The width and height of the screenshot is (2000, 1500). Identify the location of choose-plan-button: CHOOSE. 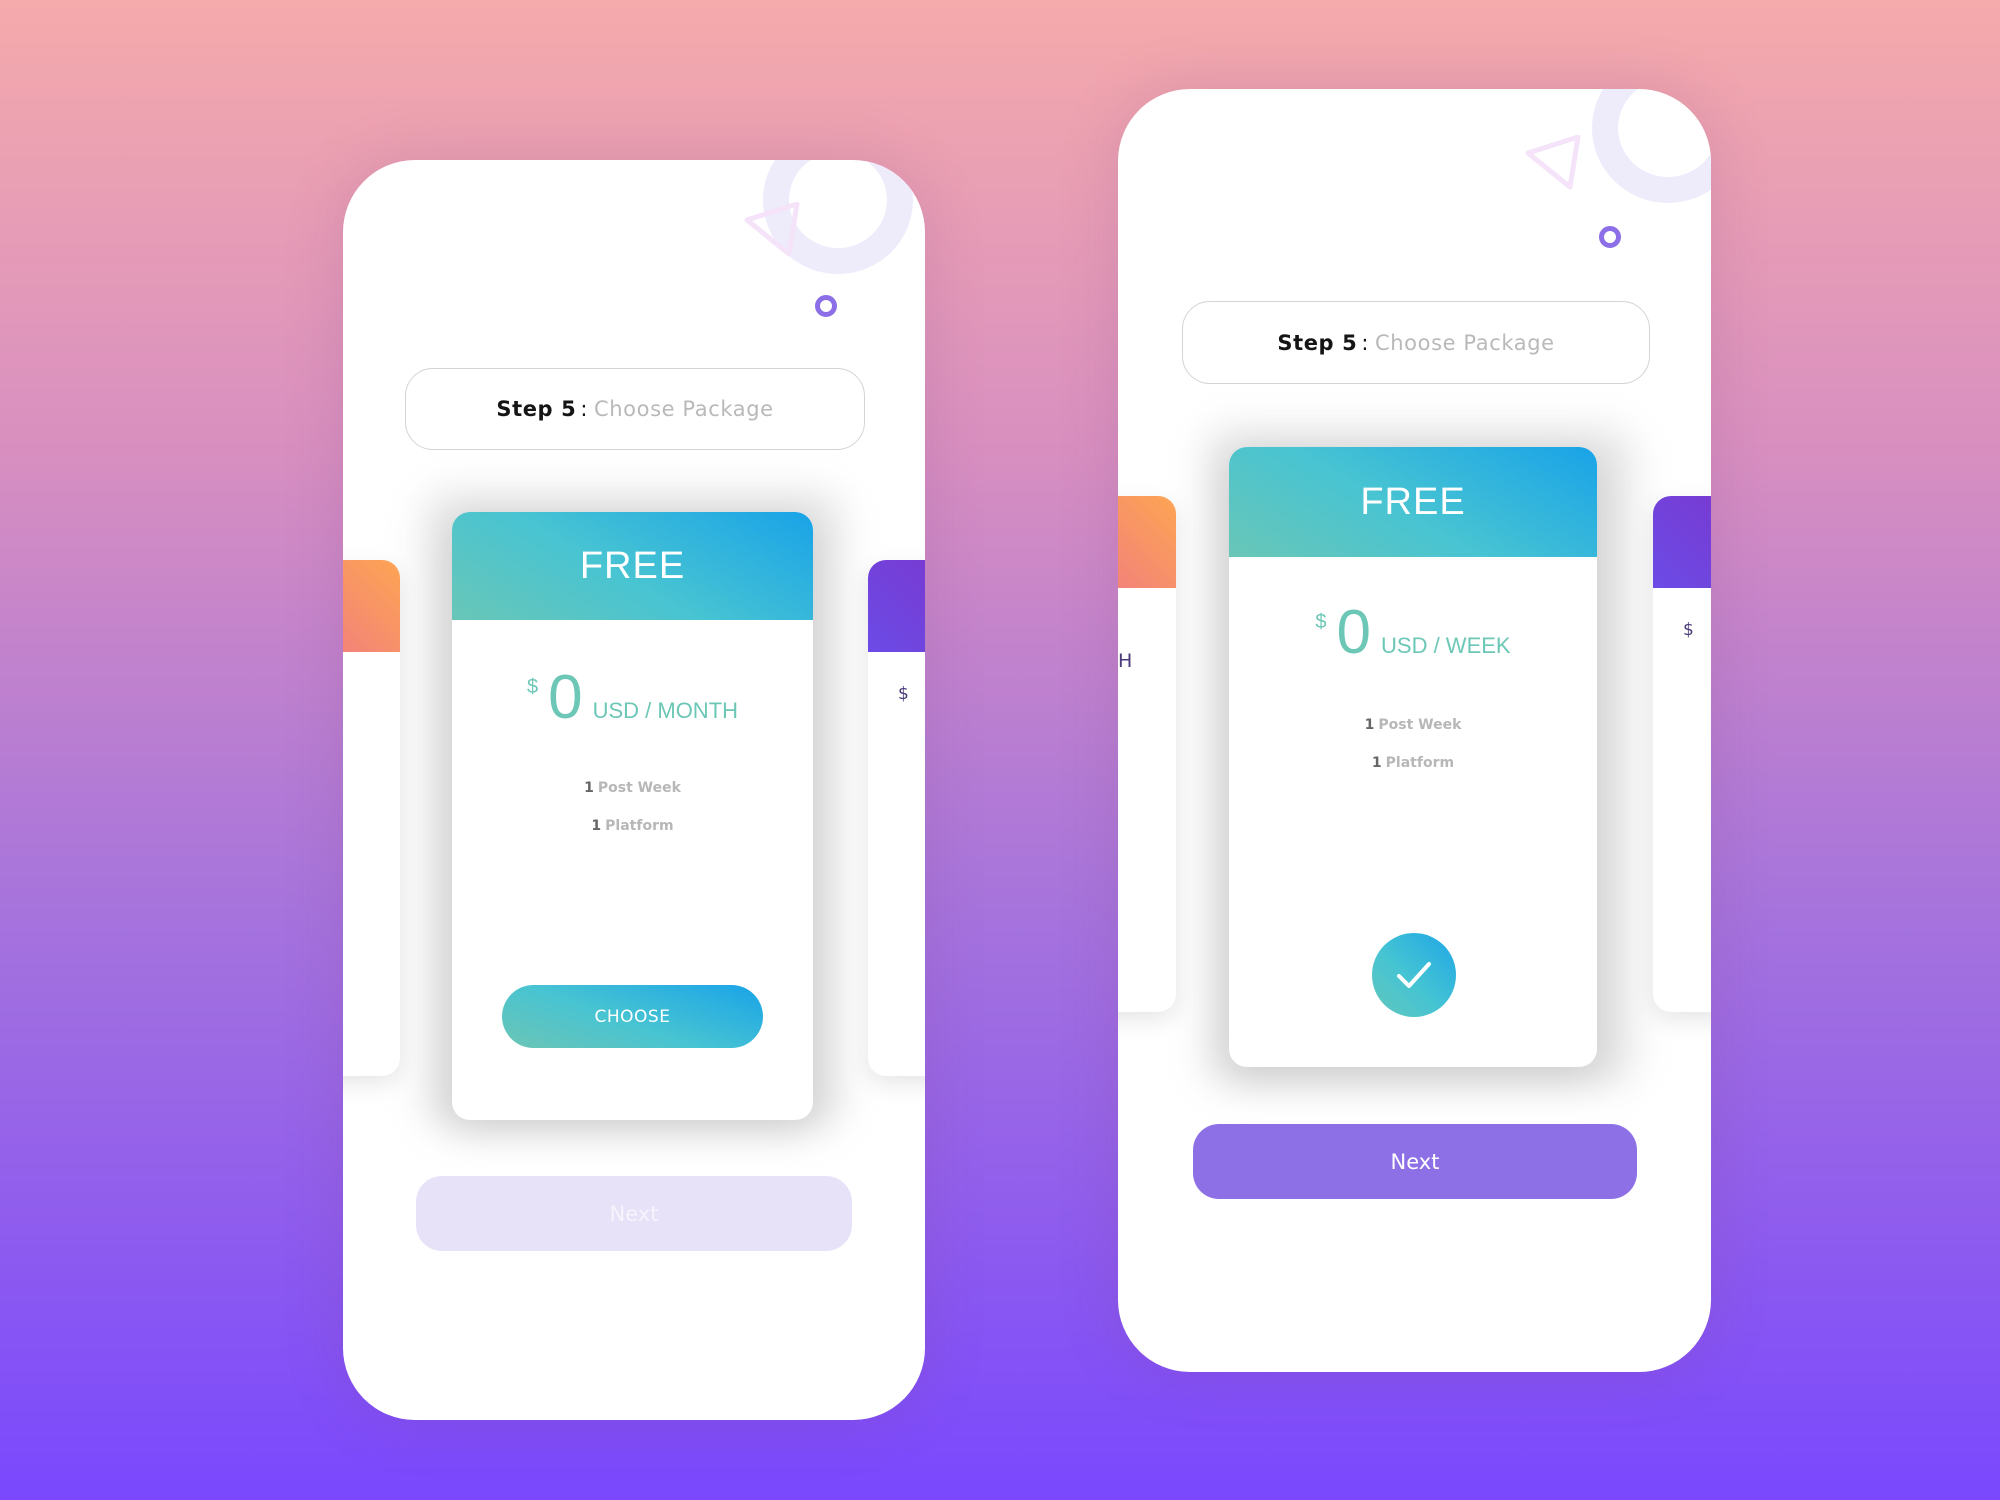
(632, 1016).